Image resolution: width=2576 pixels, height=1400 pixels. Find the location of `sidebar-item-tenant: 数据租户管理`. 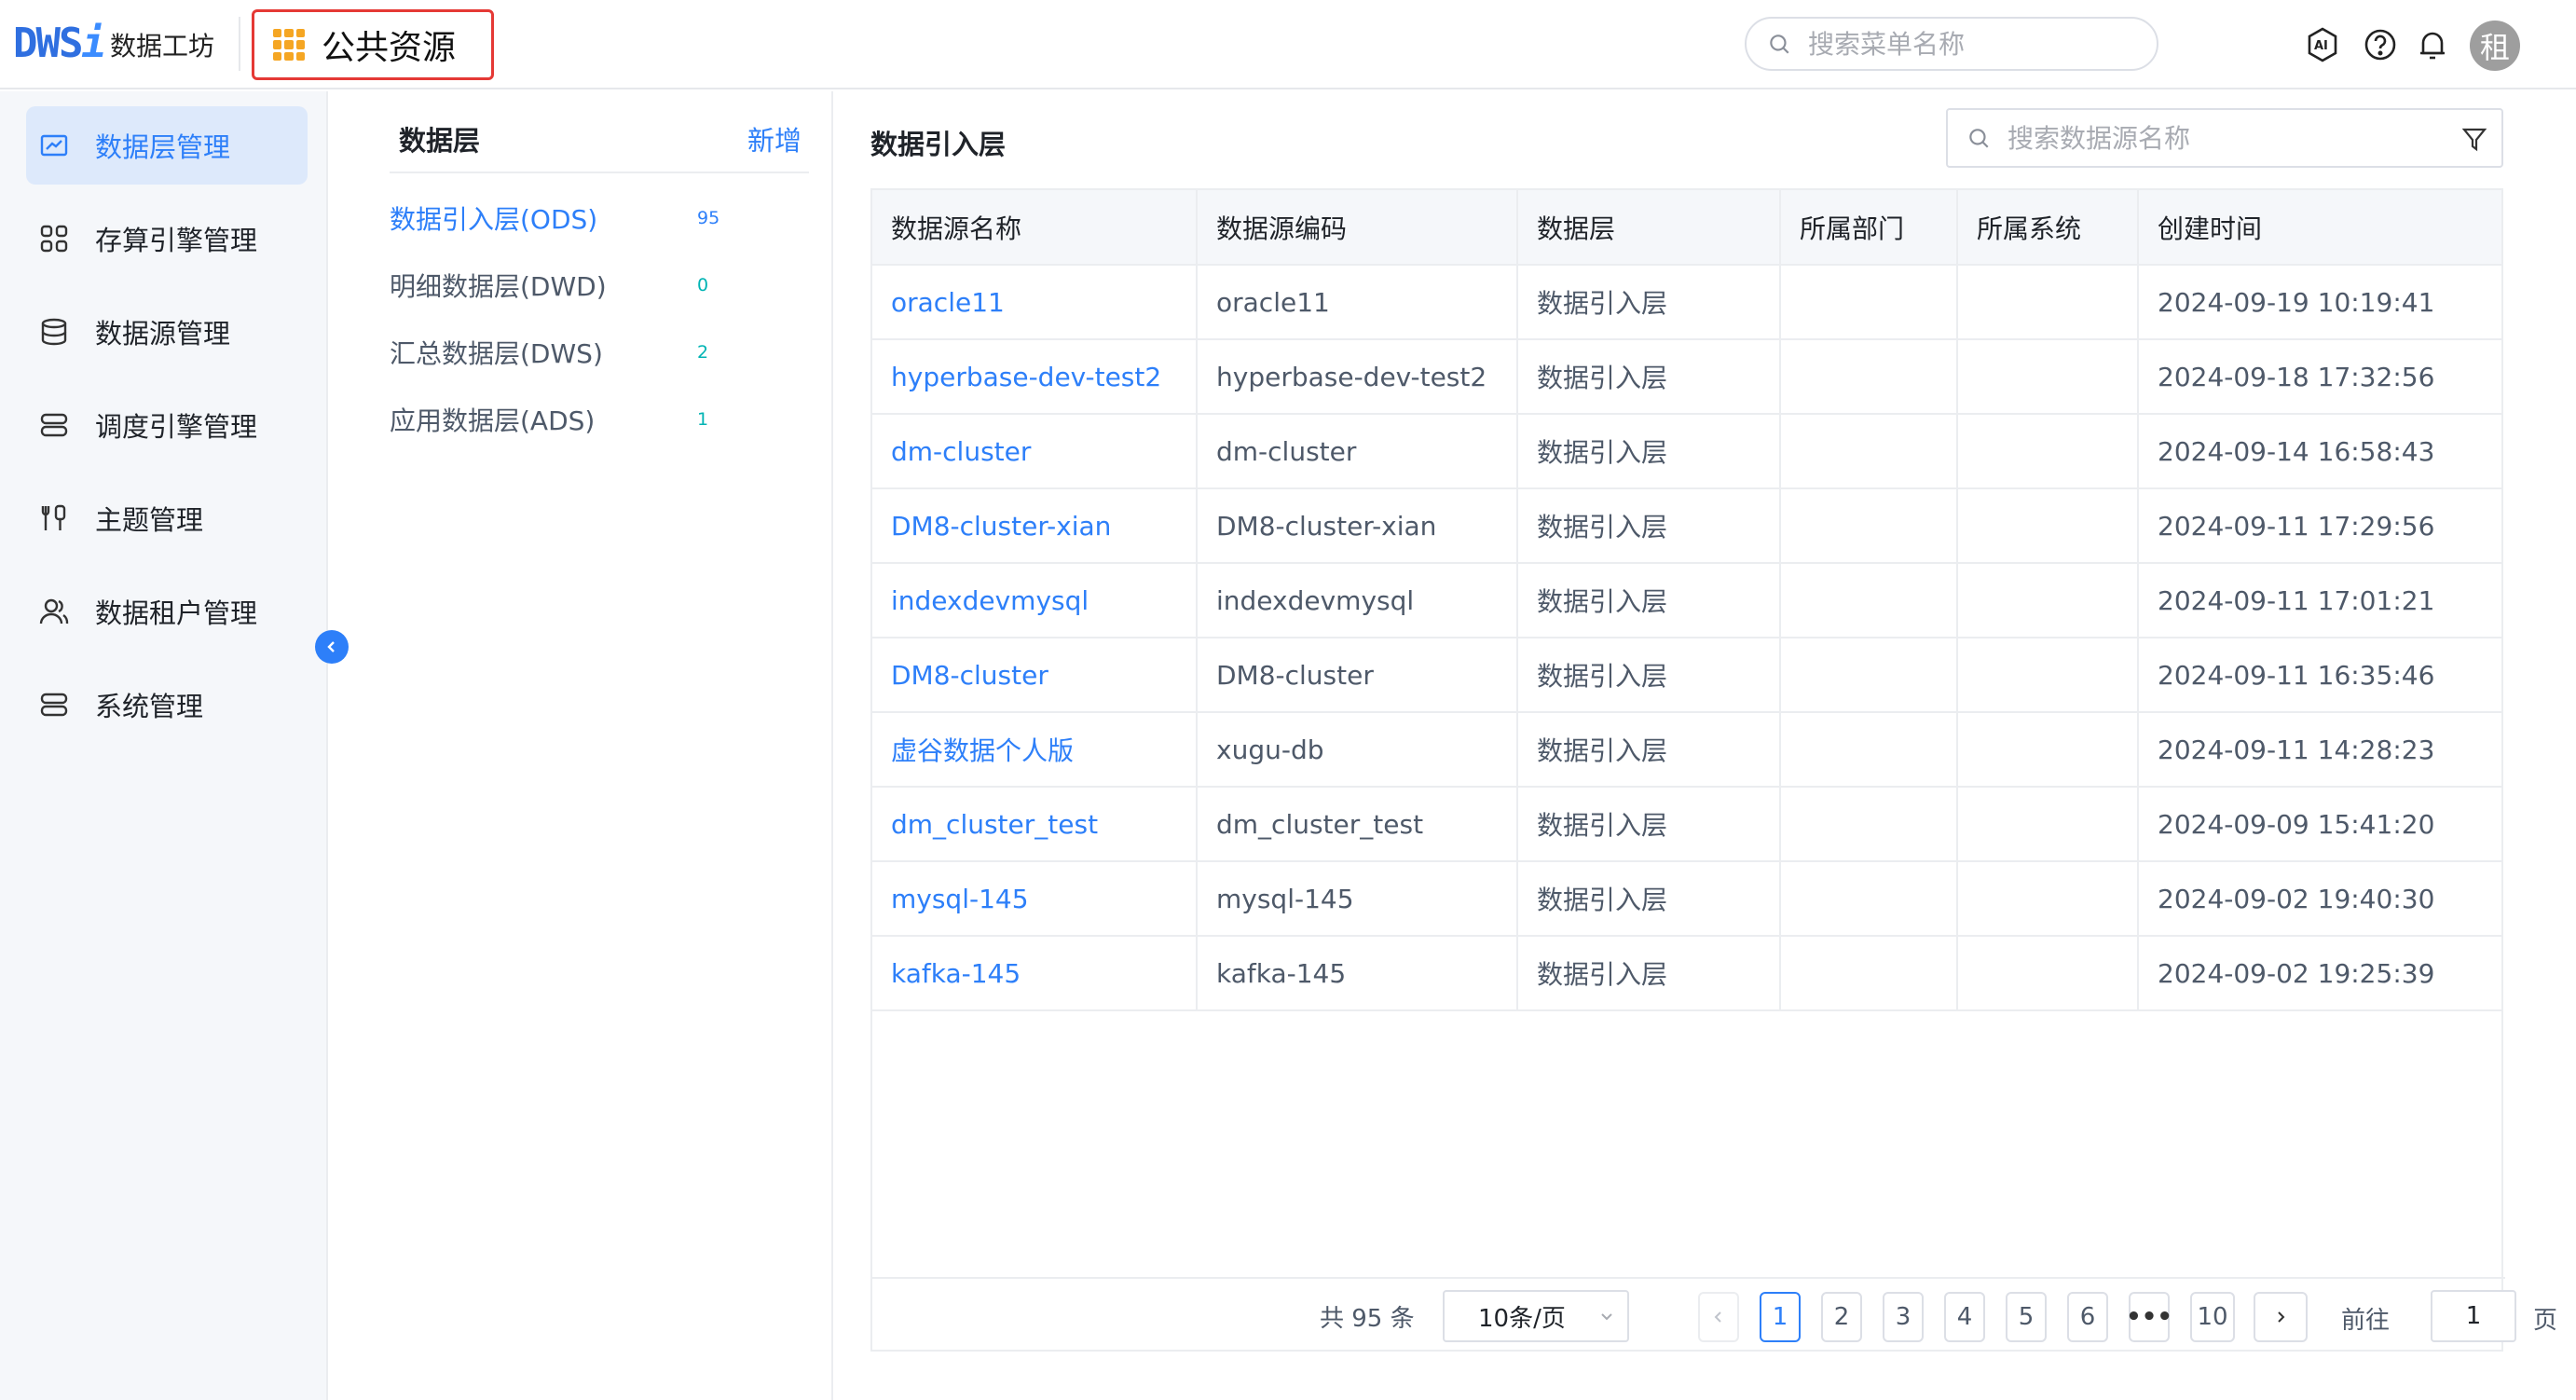

sidebar-item-tenant: 数据租户管理 is located at coordinates (167, 611).